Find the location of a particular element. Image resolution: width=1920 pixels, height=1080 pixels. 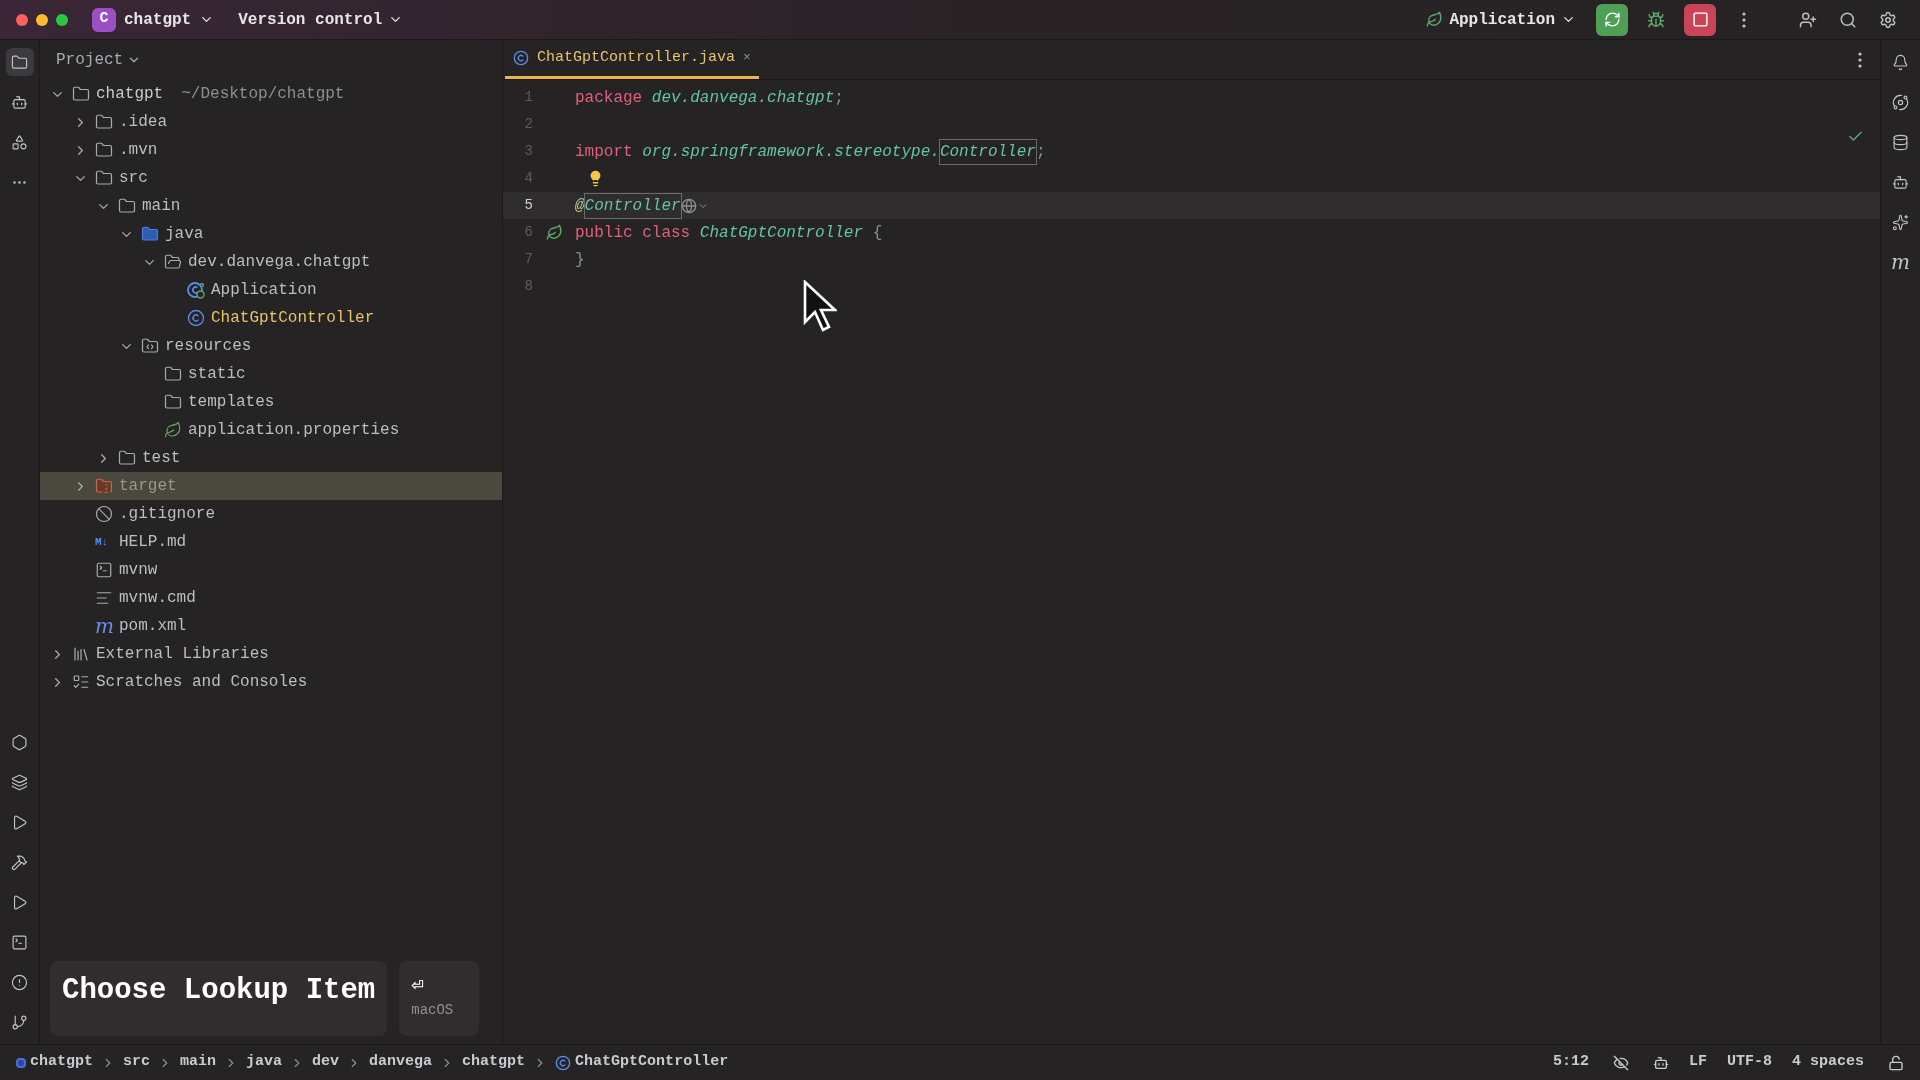

indent-setting: 4 spaces is located at coordinates (1828, 1062).